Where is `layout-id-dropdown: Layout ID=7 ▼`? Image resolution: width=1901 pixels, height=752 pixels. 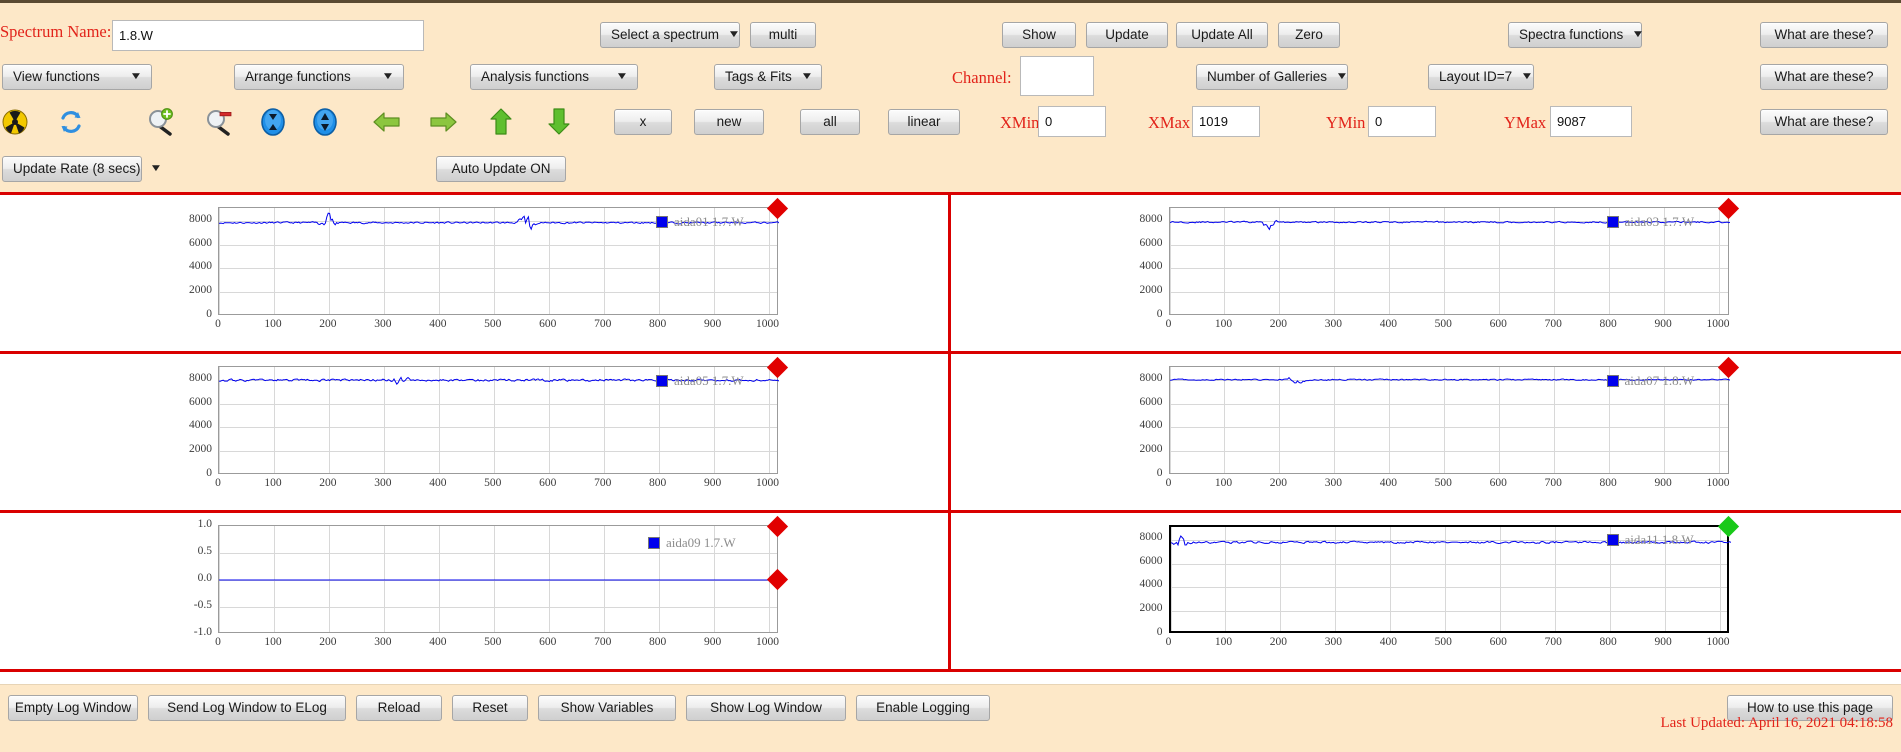
layout-id-dropdown: Layout ID=7 ▼ is located at coordinates (1481, 77).